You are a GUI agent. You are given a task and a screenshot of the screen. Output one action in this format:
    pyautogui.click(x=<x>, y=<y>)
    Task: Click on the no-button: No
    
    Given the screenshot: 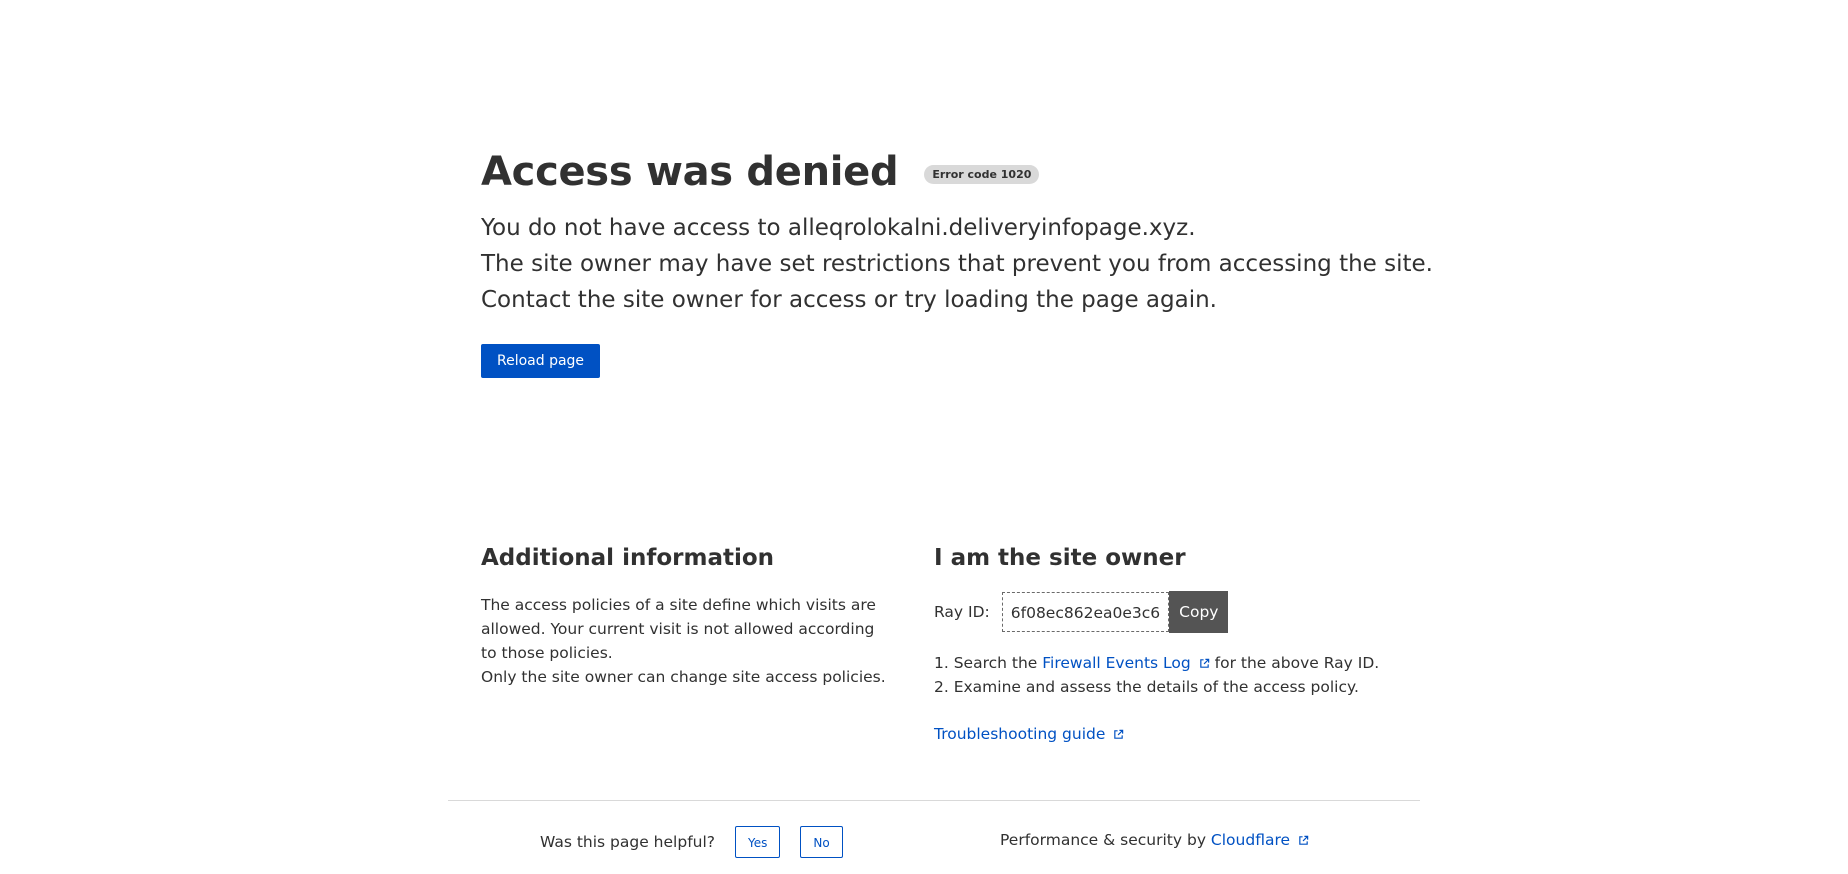 What is the action you would take?
    pyautogui.click(x=821, y=842)
    